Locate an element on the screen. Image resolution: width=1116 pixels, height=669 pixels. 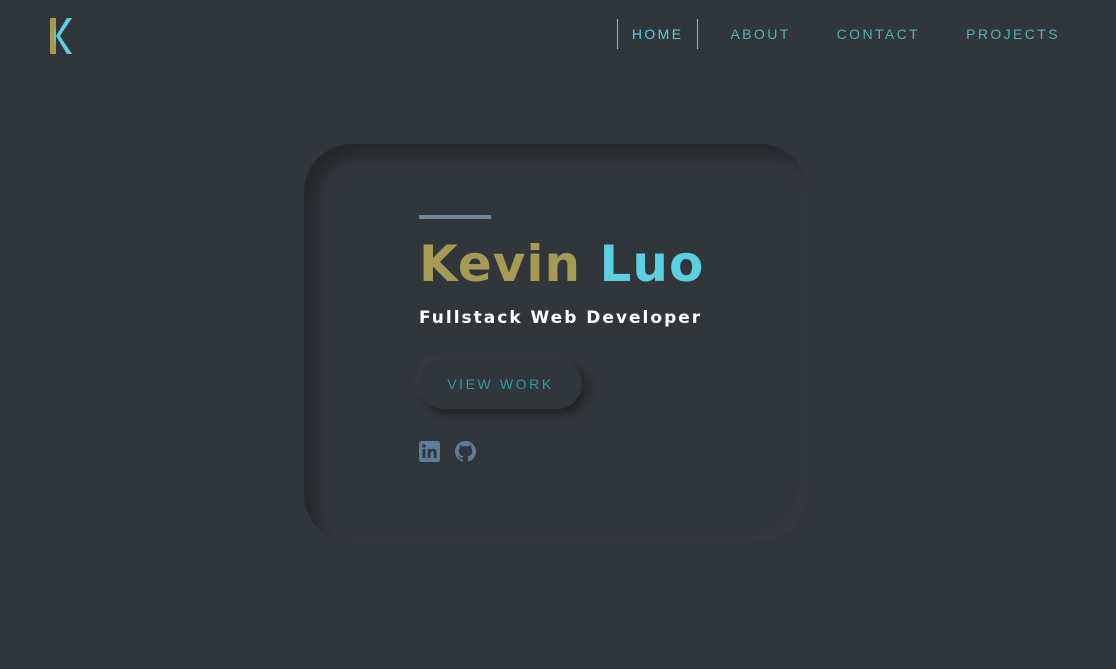
nav-home: HOME is located at coordinates (657, 34).